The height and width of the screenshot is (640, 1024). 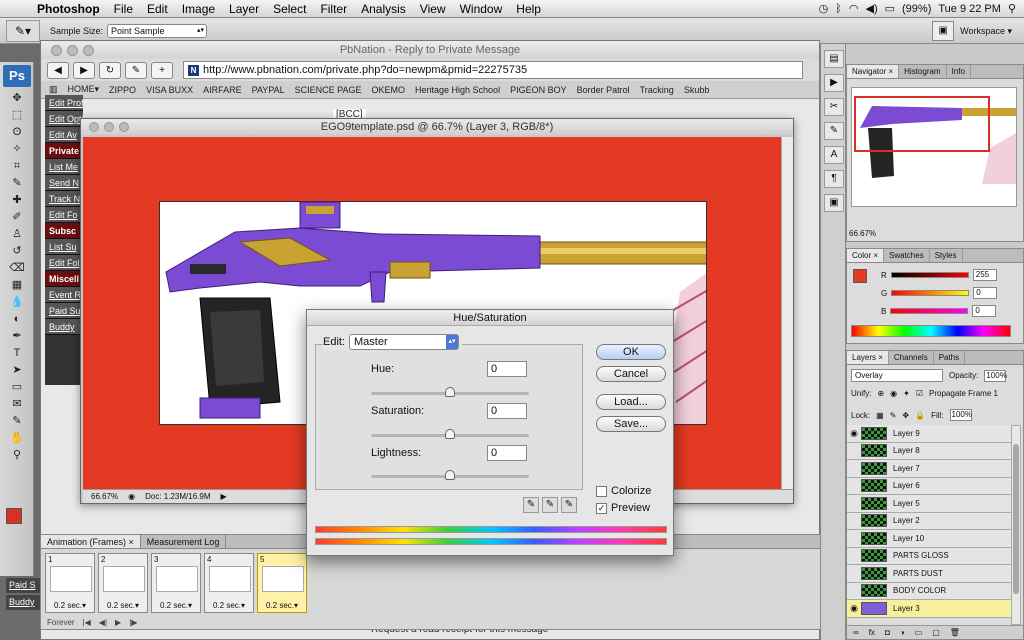 I want to click on doc-zoom-icon, so click(x=124, y=127).